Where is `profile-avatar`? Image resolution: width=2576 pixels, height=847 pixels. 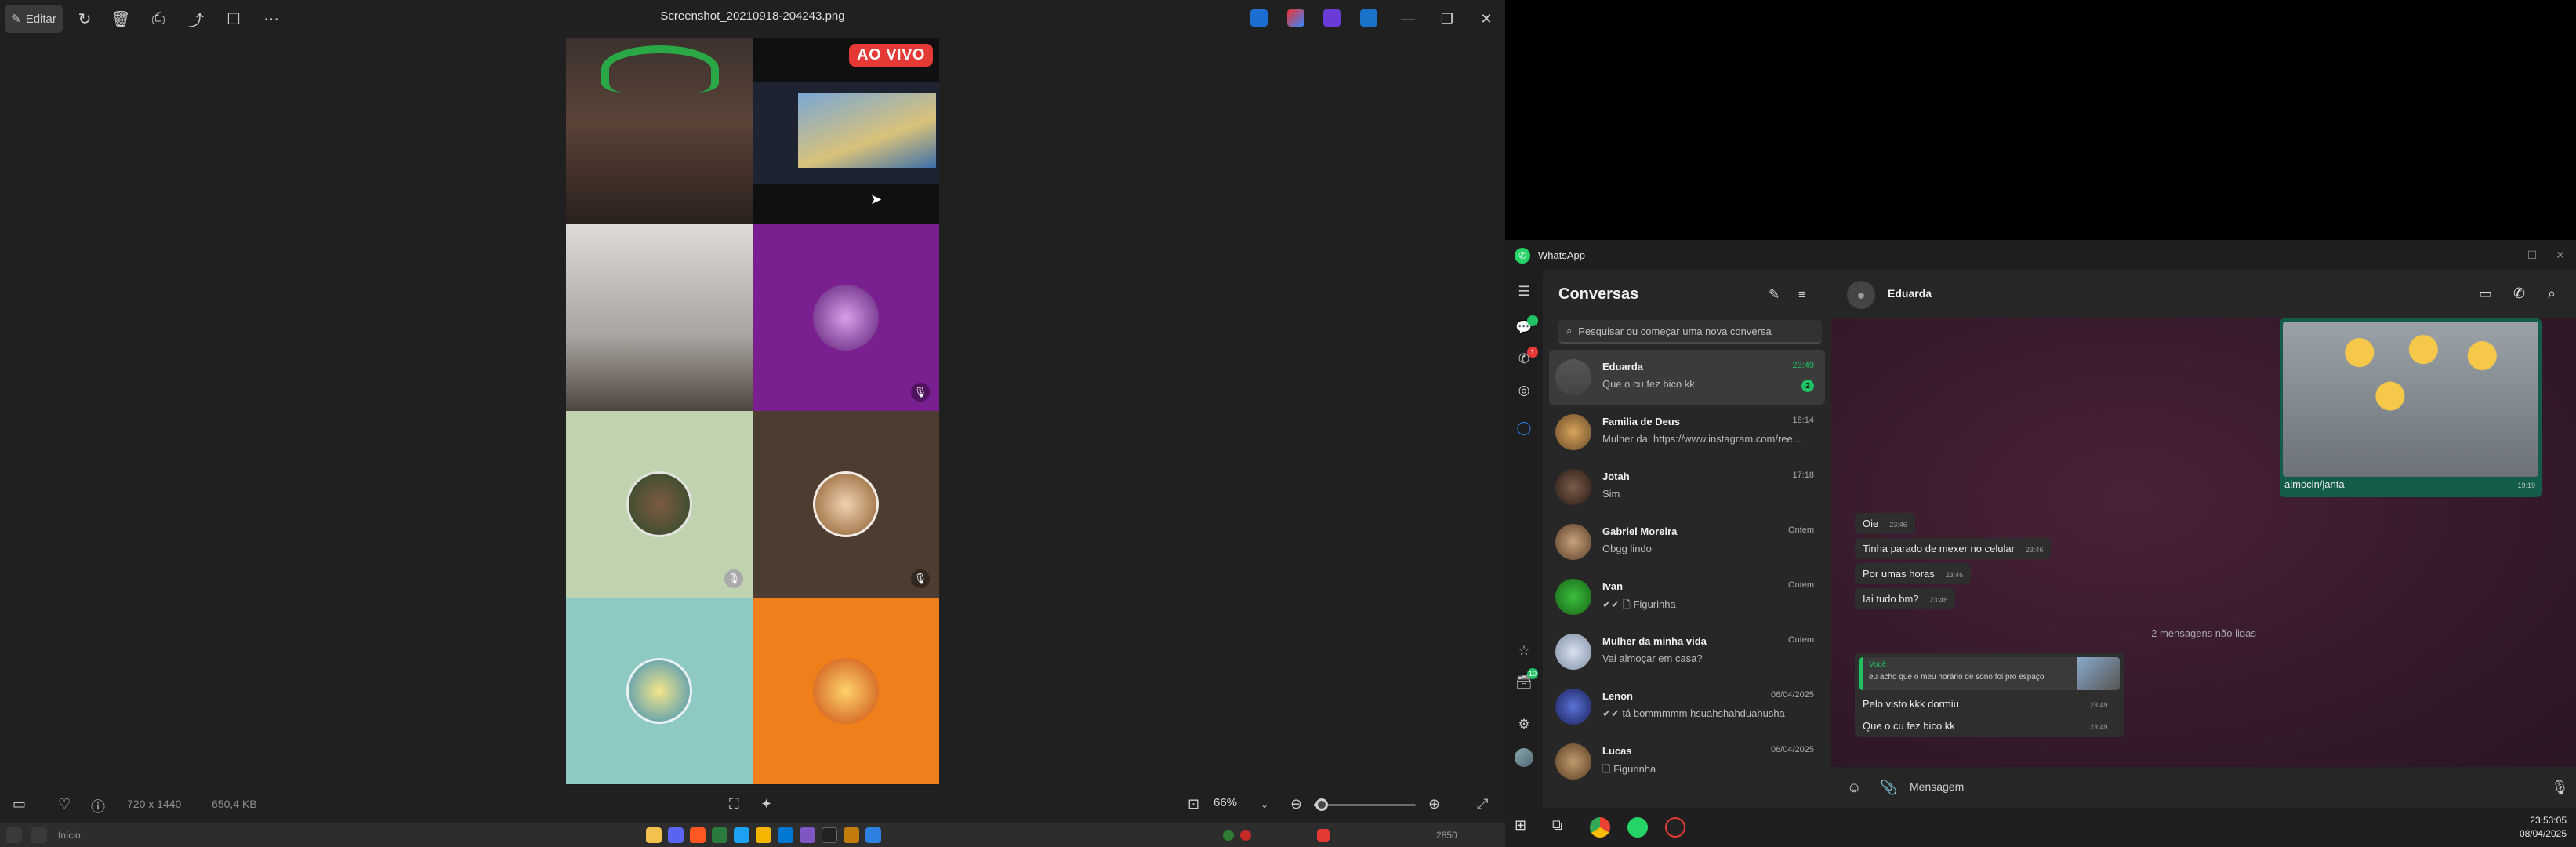 profile-avatar is located at coordinates (1524, 757).